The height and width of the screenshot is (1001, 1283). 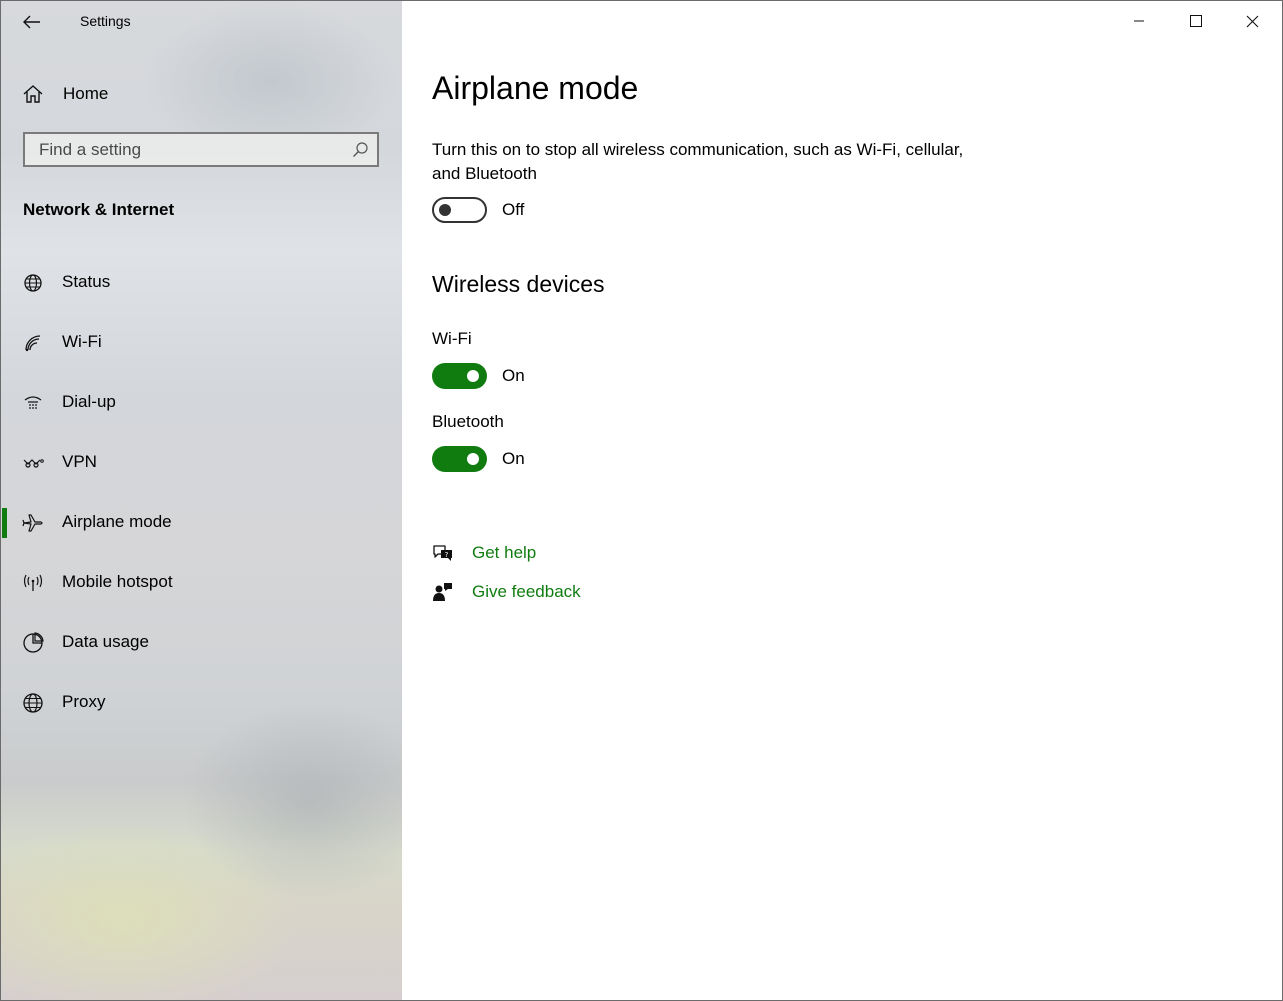 What do you see at coordinates (33, 523) in the screenshot?
I see `airplane-icon` at bounding box center [33, 523].